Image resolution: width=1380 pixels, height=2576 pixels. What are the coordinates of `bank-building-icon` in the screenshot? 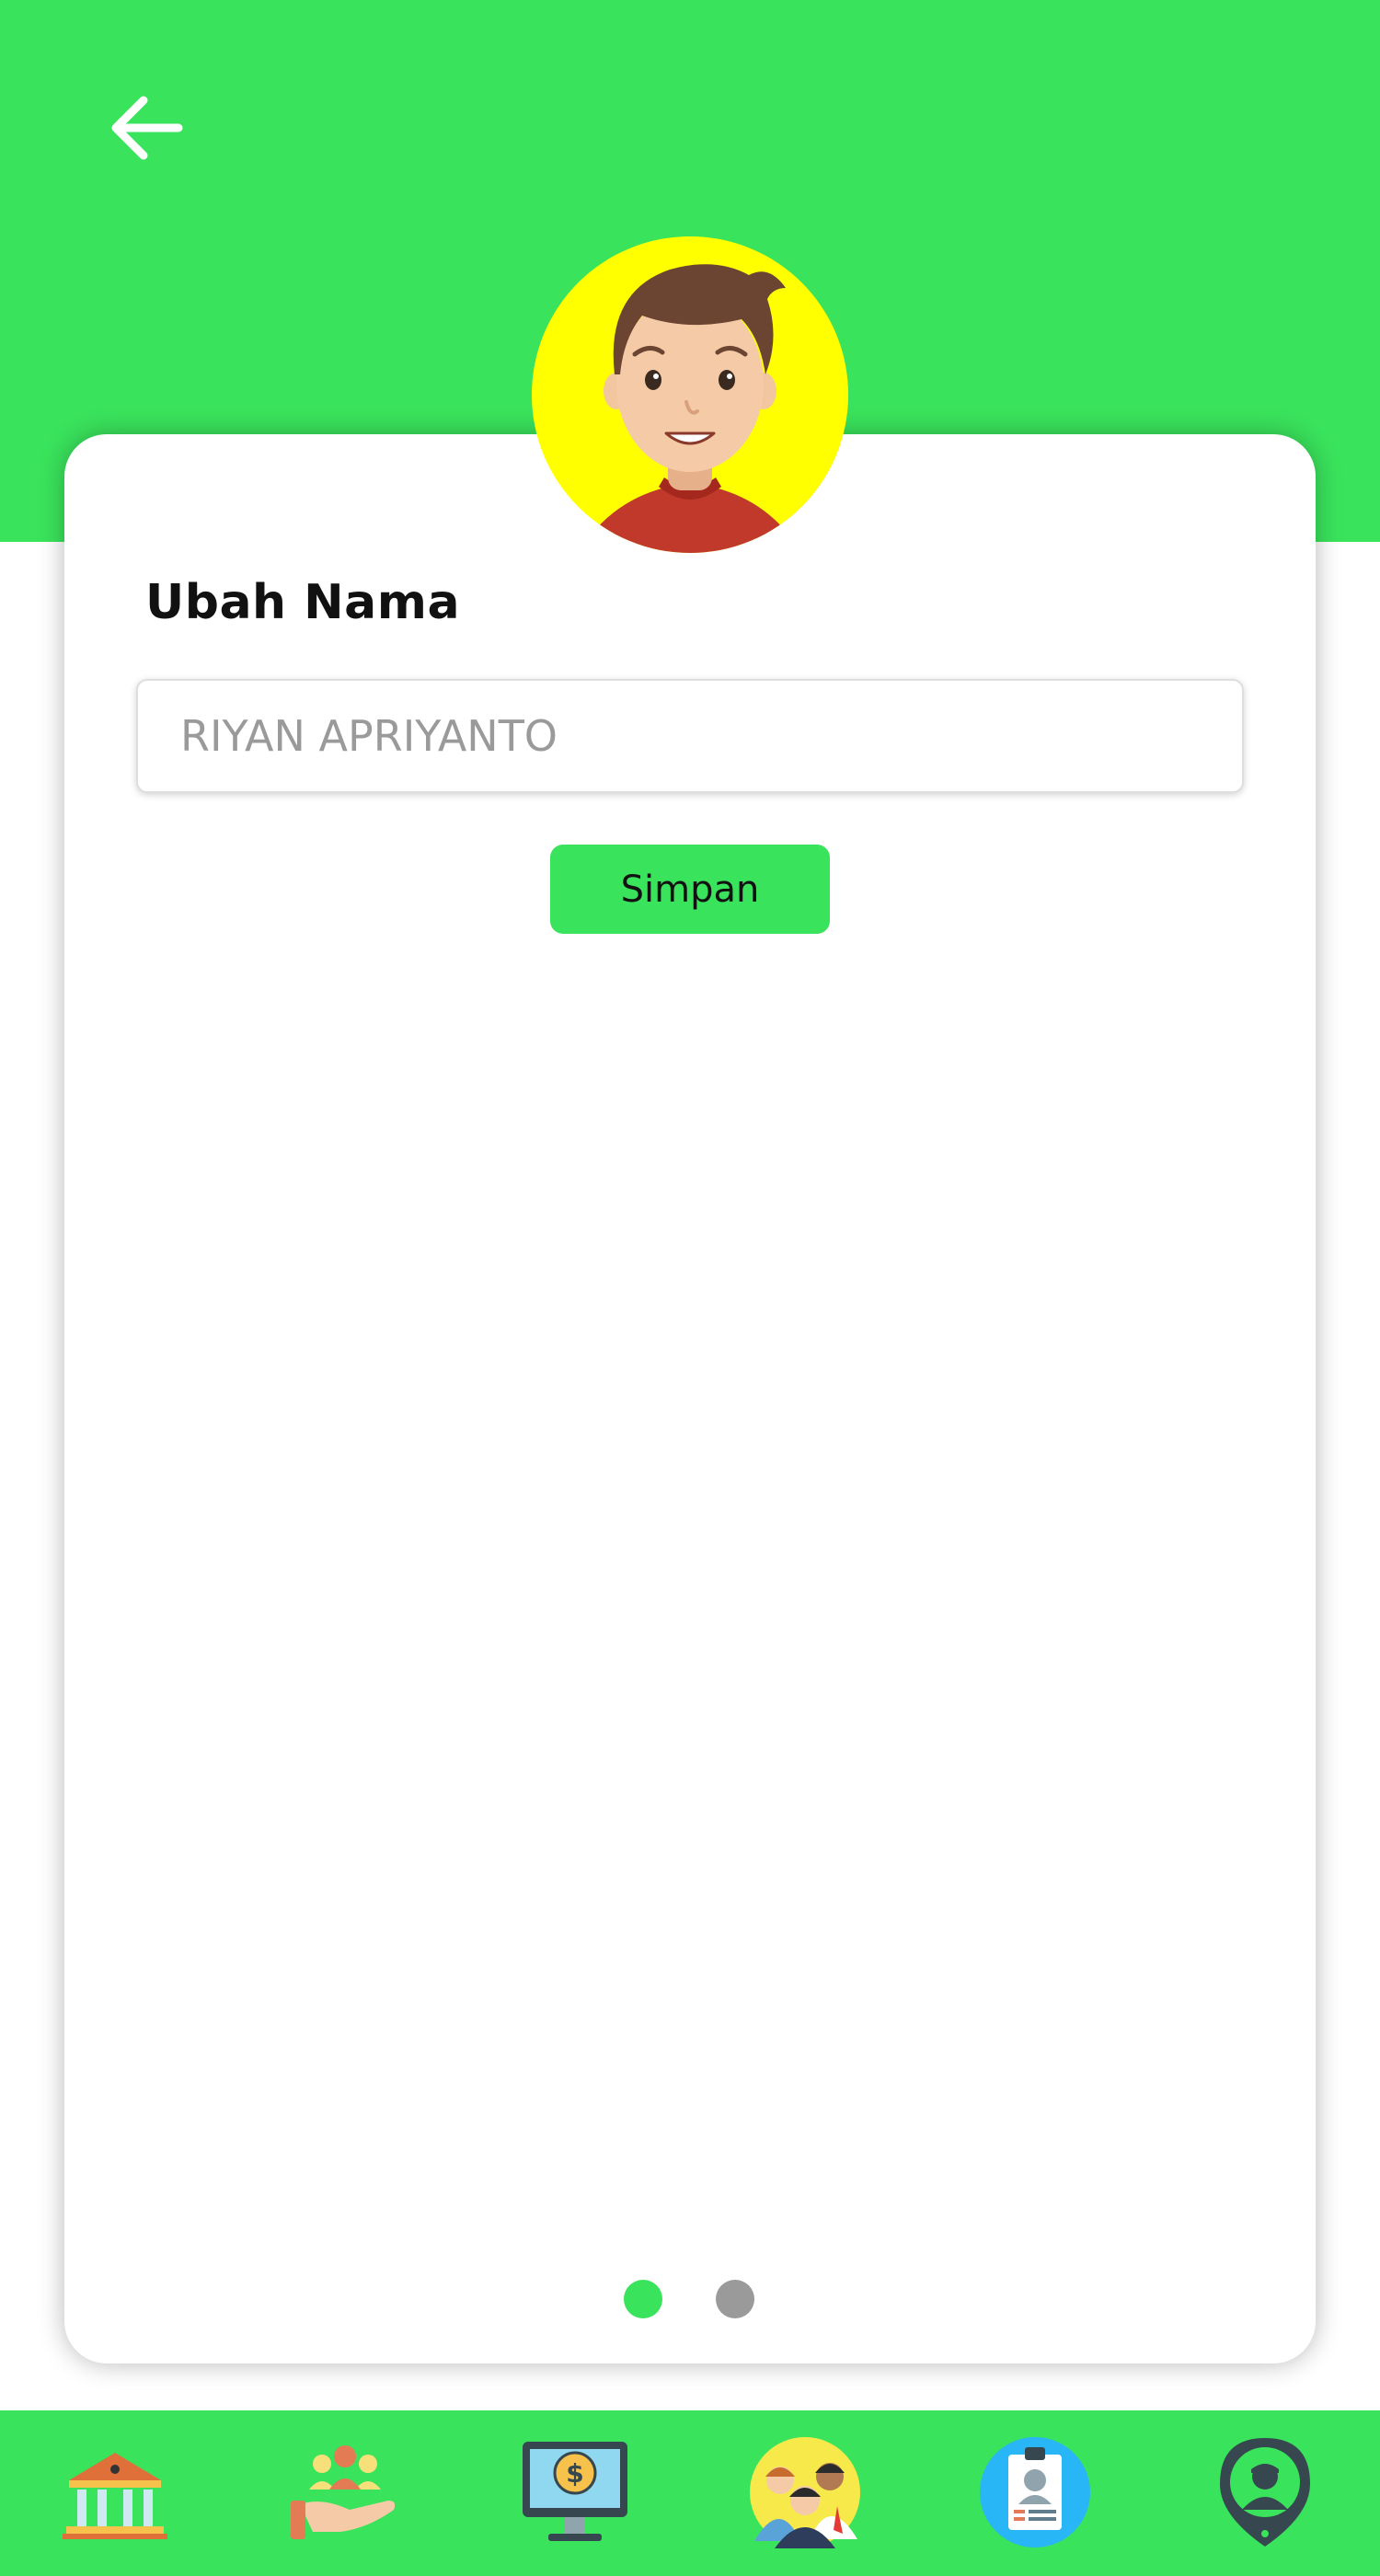 It's located at (115, 2496).